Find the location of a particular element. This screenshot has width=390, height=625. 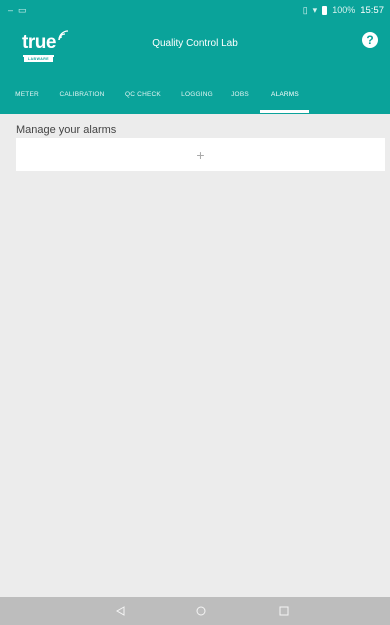

clock: 15:57 is located at coordinates (372, 10).